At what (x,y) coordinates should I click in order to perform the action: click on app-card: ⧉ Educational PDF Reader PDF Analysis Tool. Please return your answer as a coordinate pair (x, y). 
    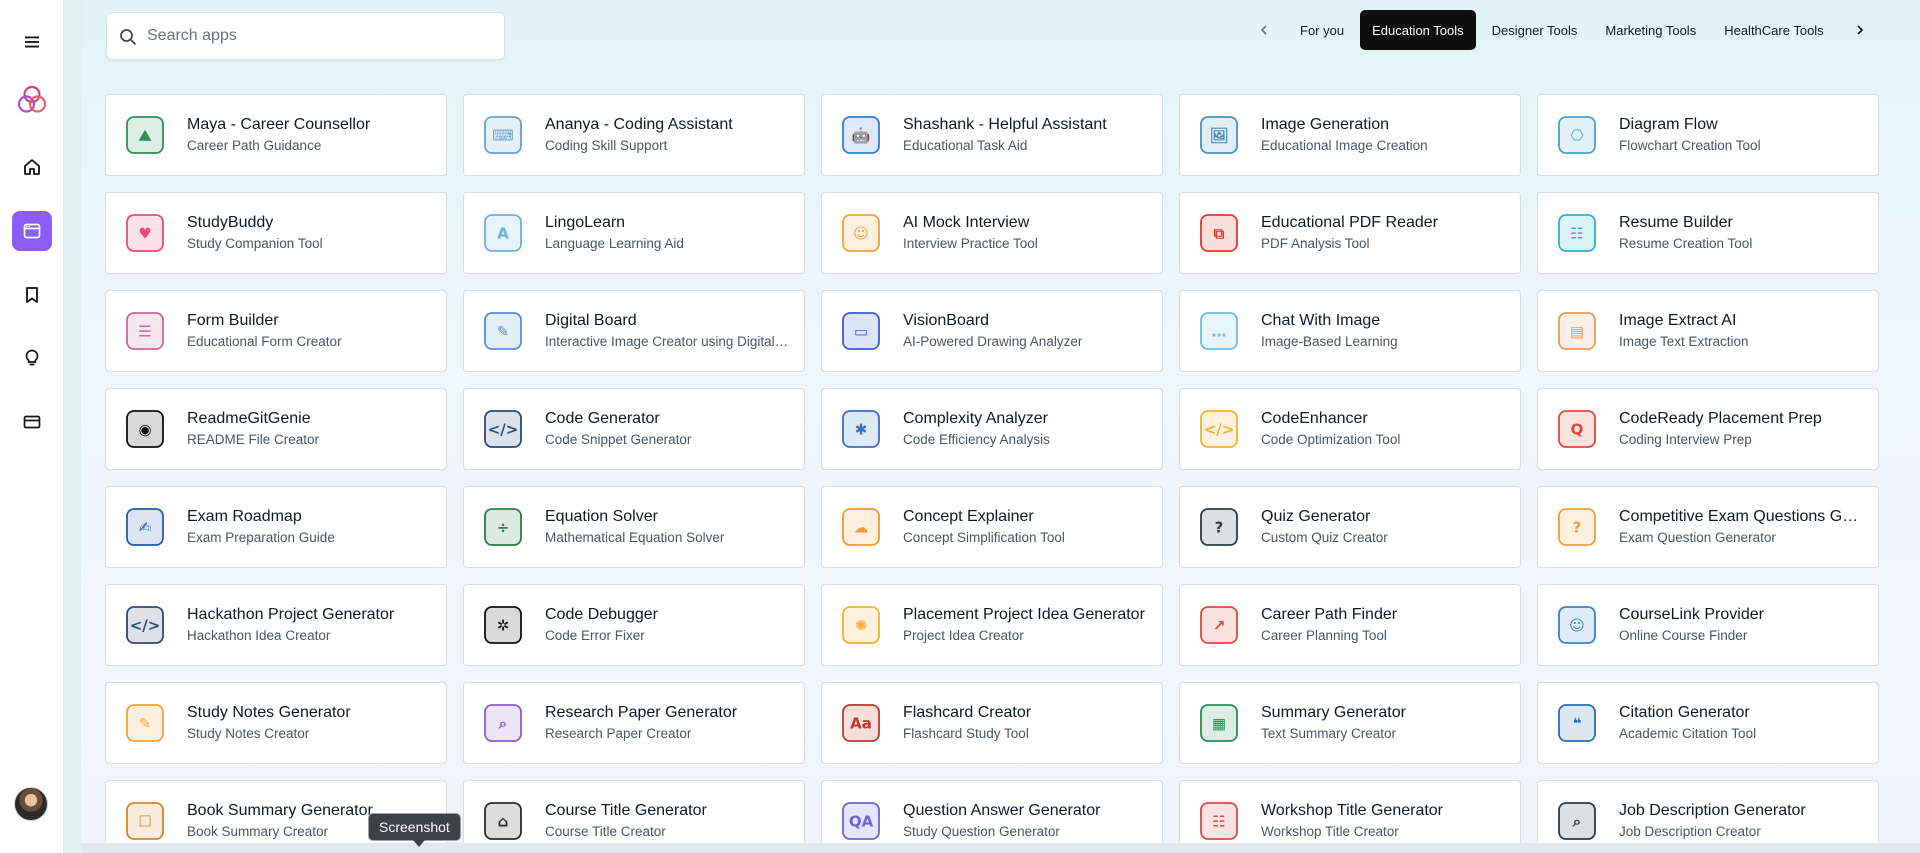
    Looking at the image, I should click on (1350, 233).